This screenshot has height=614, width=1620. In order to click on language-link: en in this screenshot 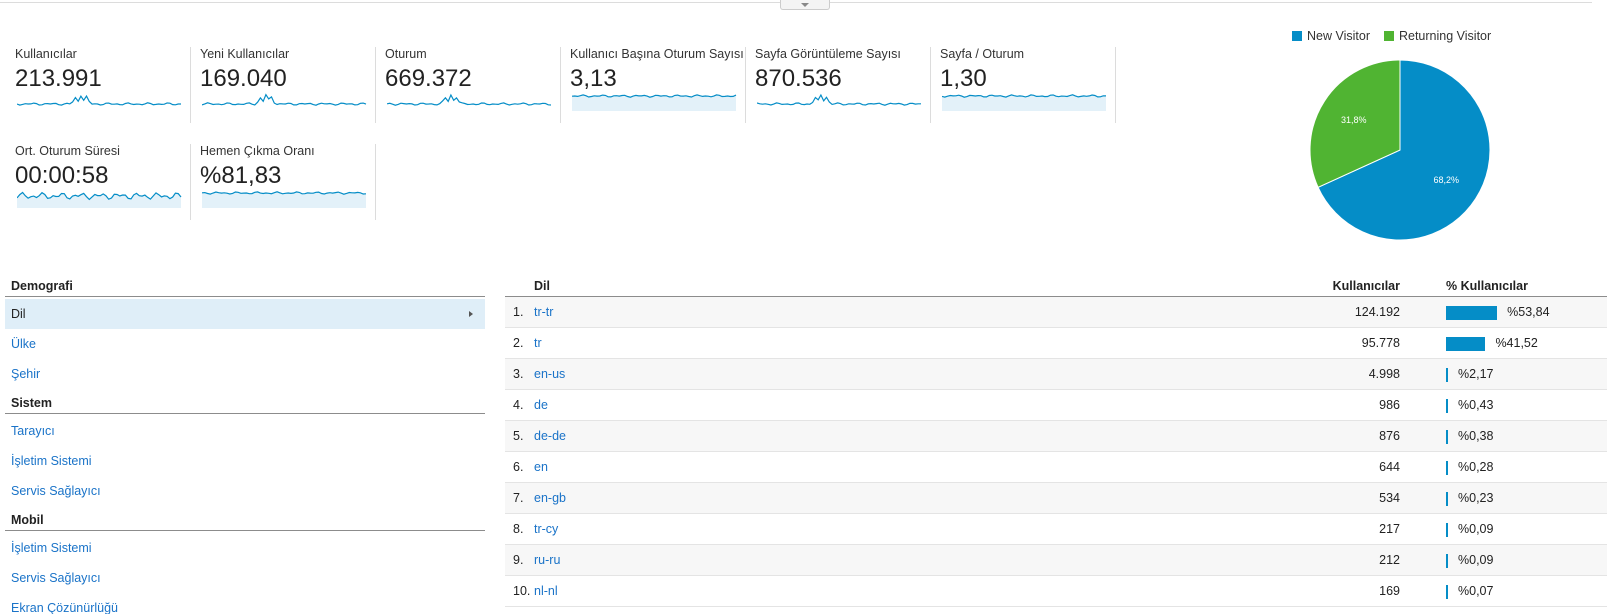, I will do `click(541, 467)`.